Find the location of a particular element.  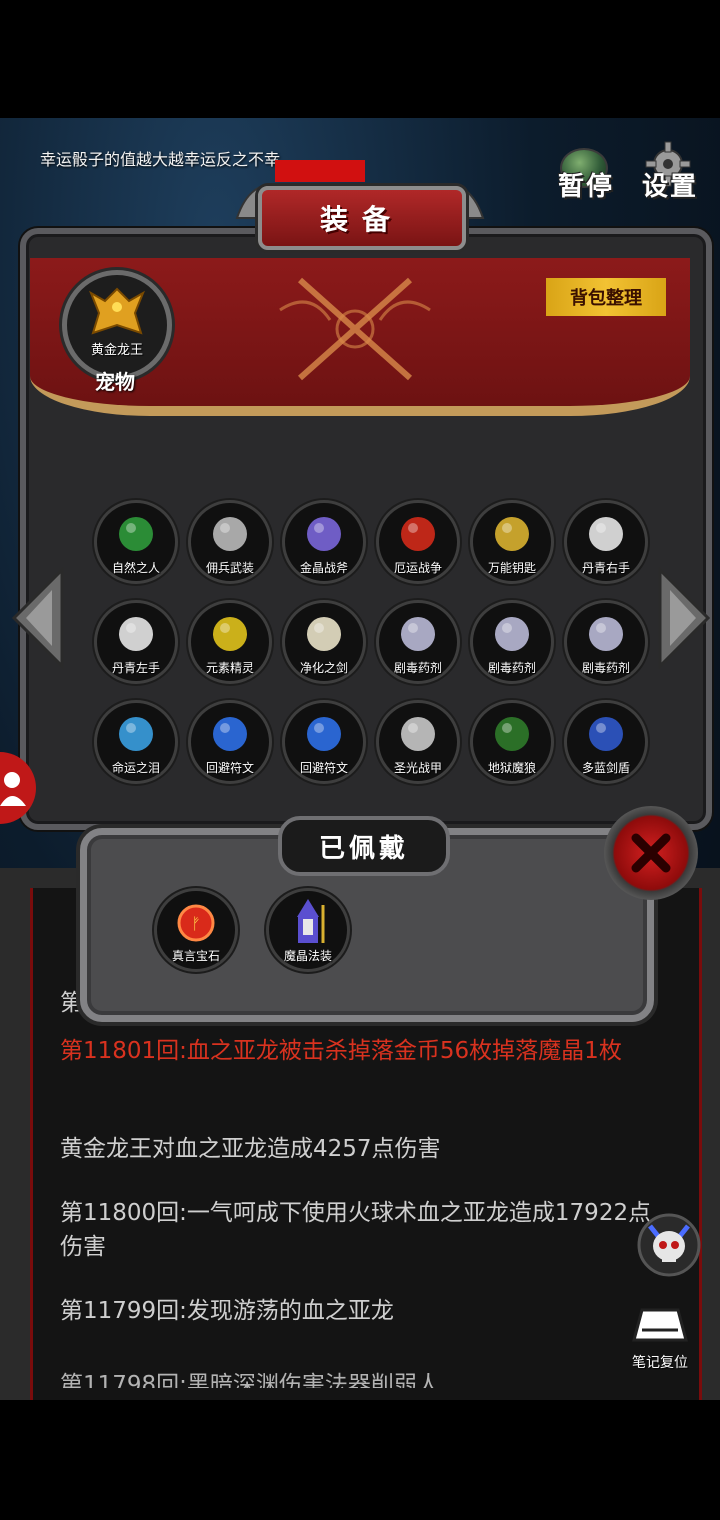

item-label: 自然之人 is located at coordinates (135, 568).